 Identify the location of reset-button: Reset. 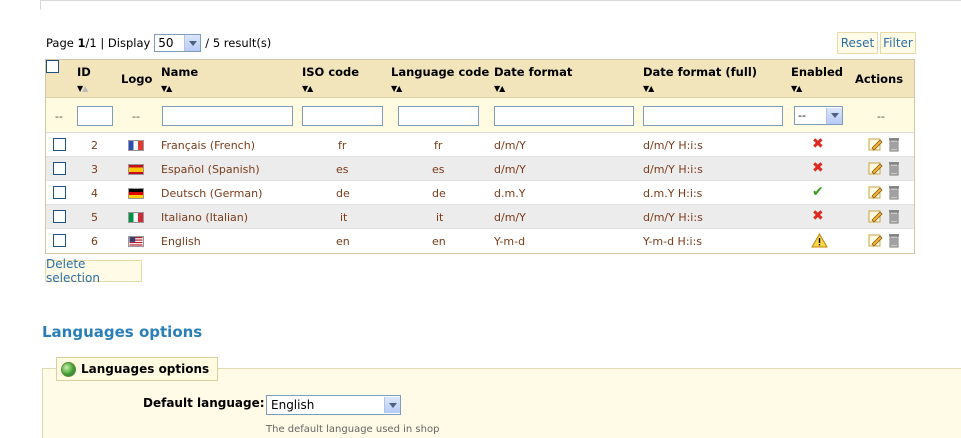
(857, 43).